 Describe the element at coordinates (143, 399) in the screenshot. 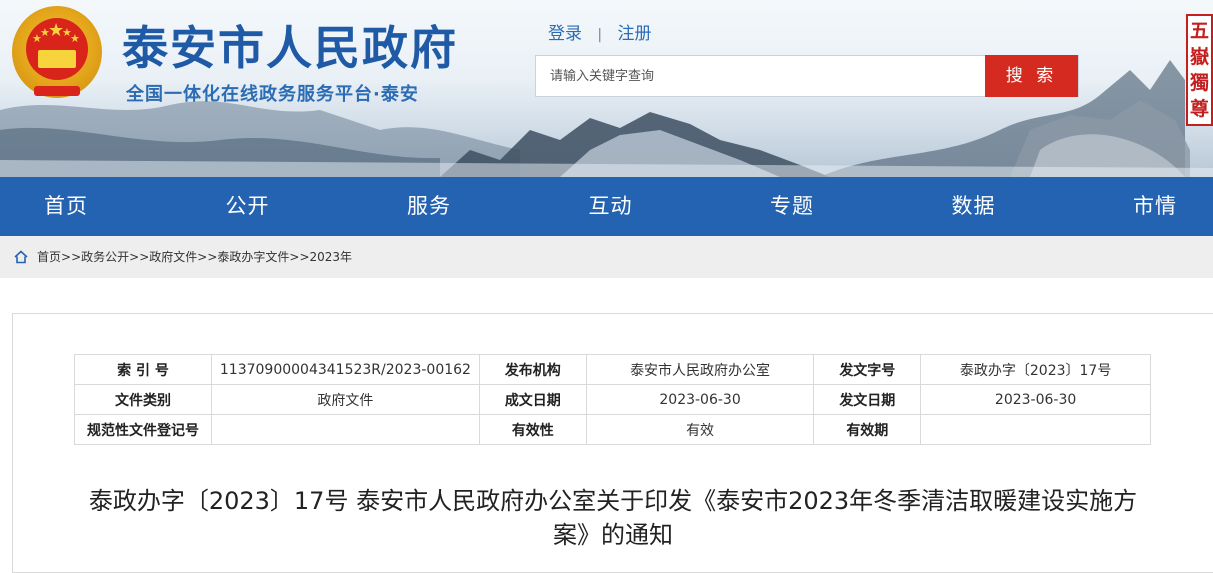

I see `meta-label-category: 文件类别` at that location.